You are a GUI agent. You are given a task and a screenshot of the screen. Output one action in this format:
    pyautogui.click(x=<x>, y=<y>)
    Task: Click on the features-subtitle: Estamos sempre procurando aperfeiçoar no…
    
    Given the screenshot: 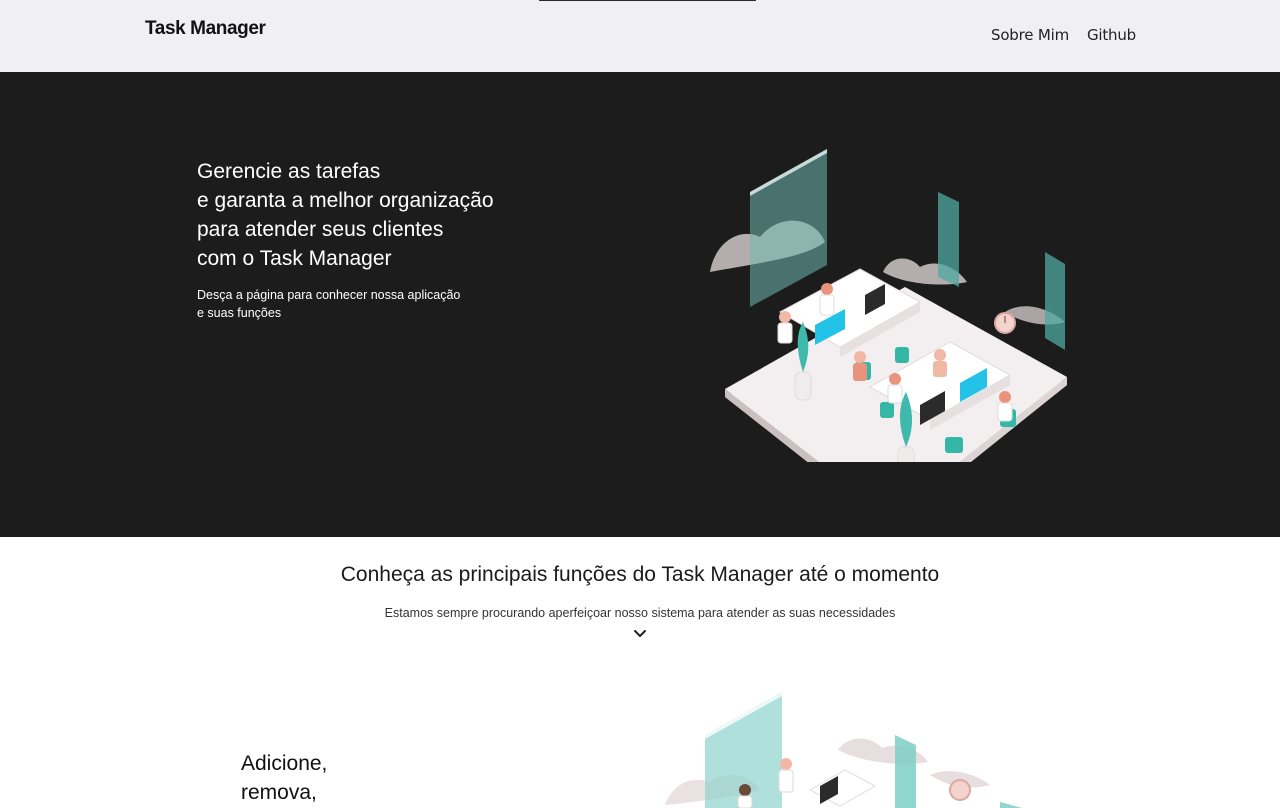 What is the action you would take?
    pyautogui.click(x=640, y=613)
    